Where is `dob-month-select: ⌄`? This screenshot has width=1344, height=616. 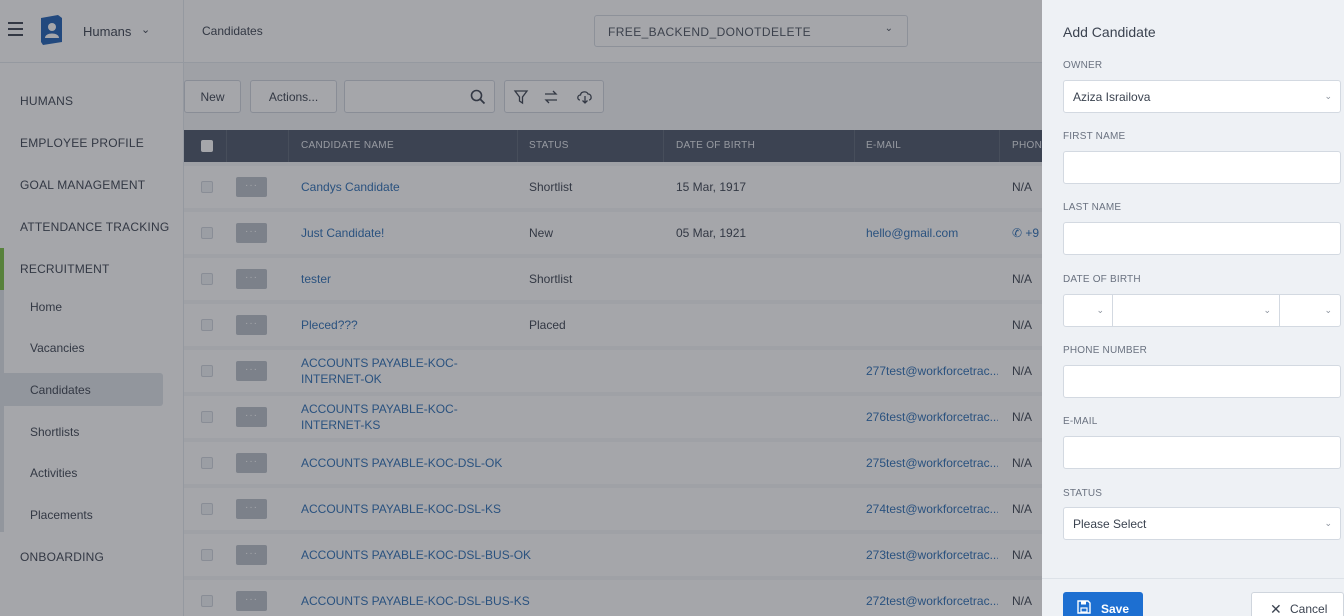 dob-month-select: ⌄ is located at coordinates (1196, 310).